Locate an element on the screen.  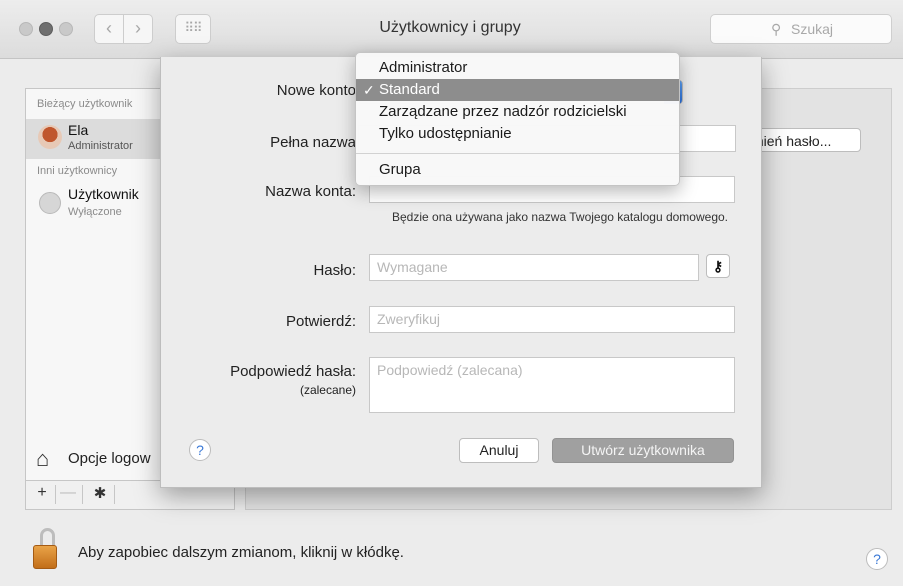
account-name-label: Nazwa konta: is located at coordinates (310, 191).